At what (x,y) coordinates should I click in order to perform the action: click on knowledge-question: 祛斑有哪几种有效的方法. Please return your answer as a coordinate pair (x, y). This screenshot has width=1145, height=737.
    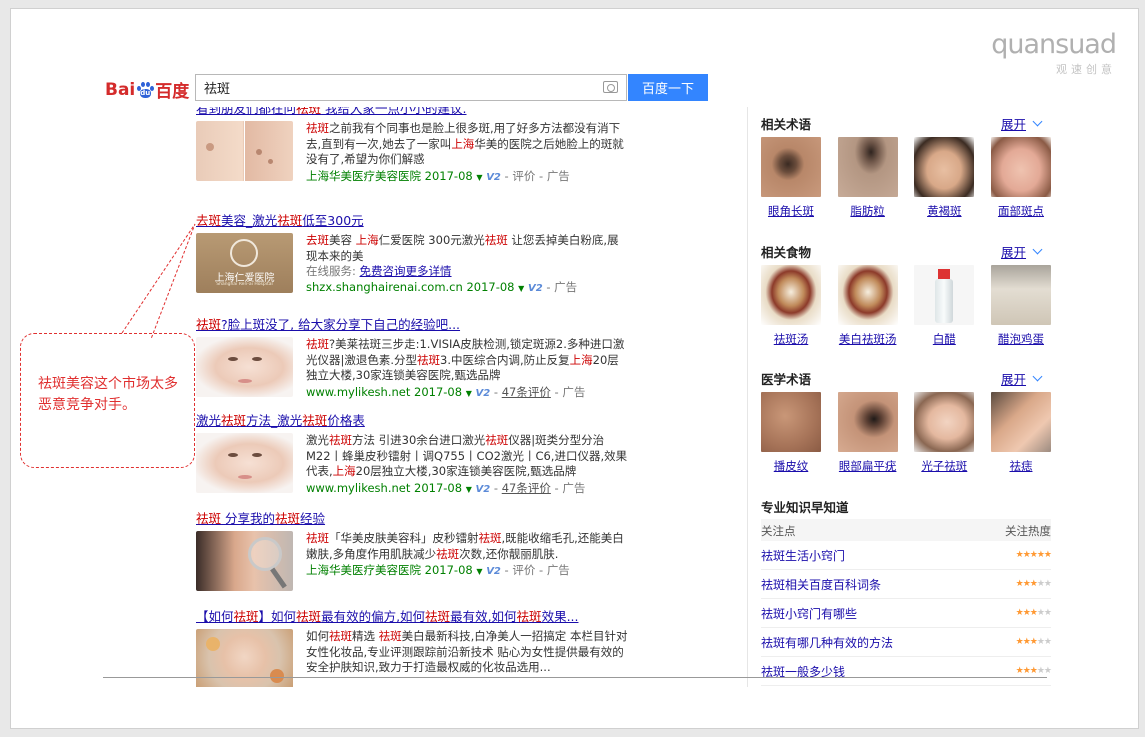
    Looking at the image, I should click on (827, 642).